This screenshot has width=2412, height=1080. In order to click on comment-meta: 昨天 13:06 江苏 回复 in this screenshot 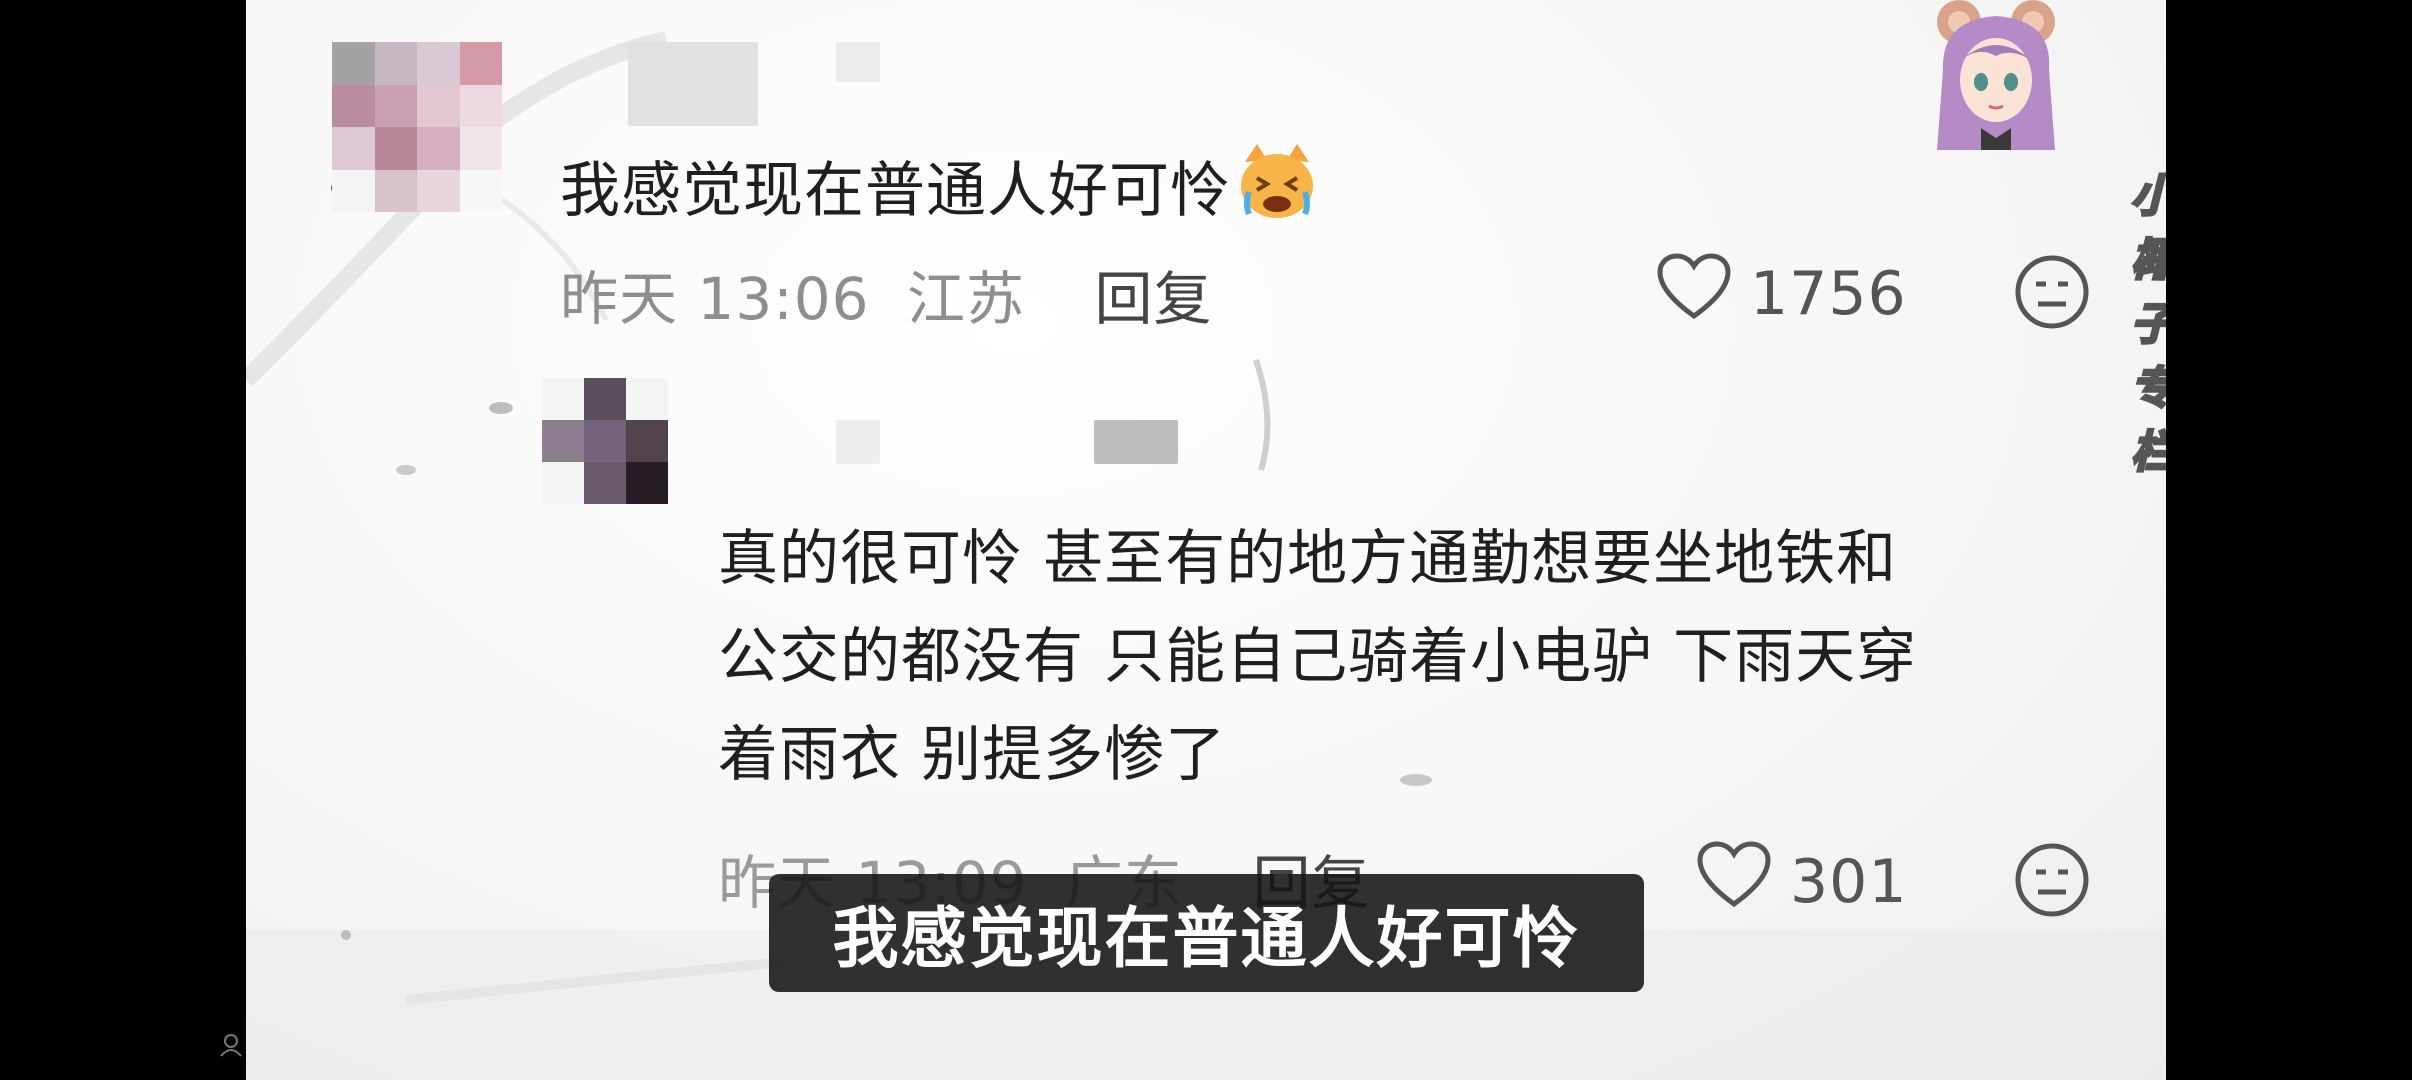, I will do `click(886, 294)`.